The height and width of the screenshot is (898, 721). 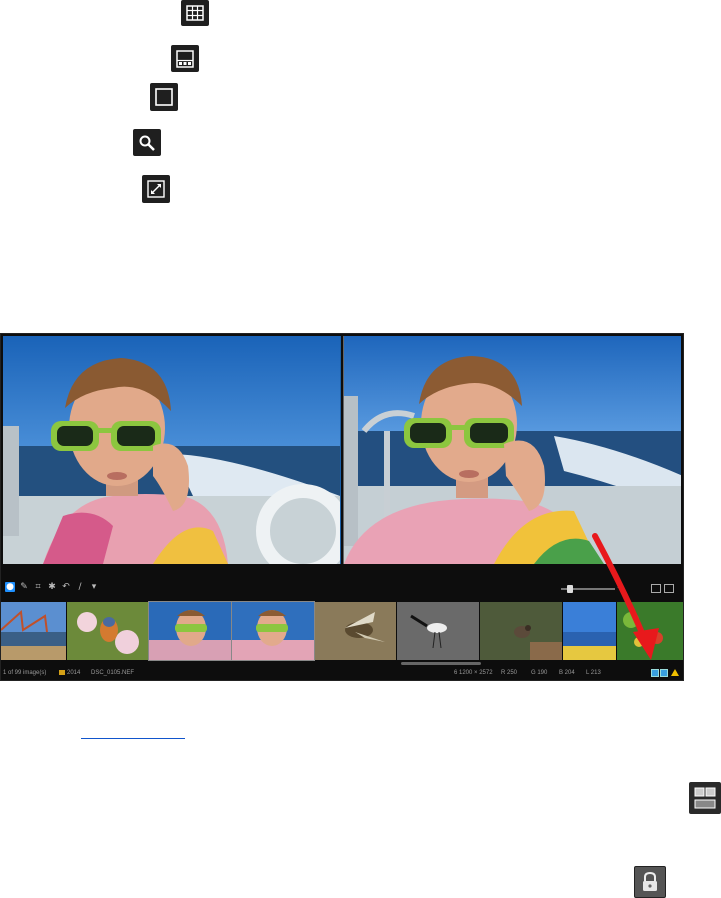 What do you see at coordinates (669, 588) in the screenshot?
I see `close-compare-button` at bounding box center [669, 588].